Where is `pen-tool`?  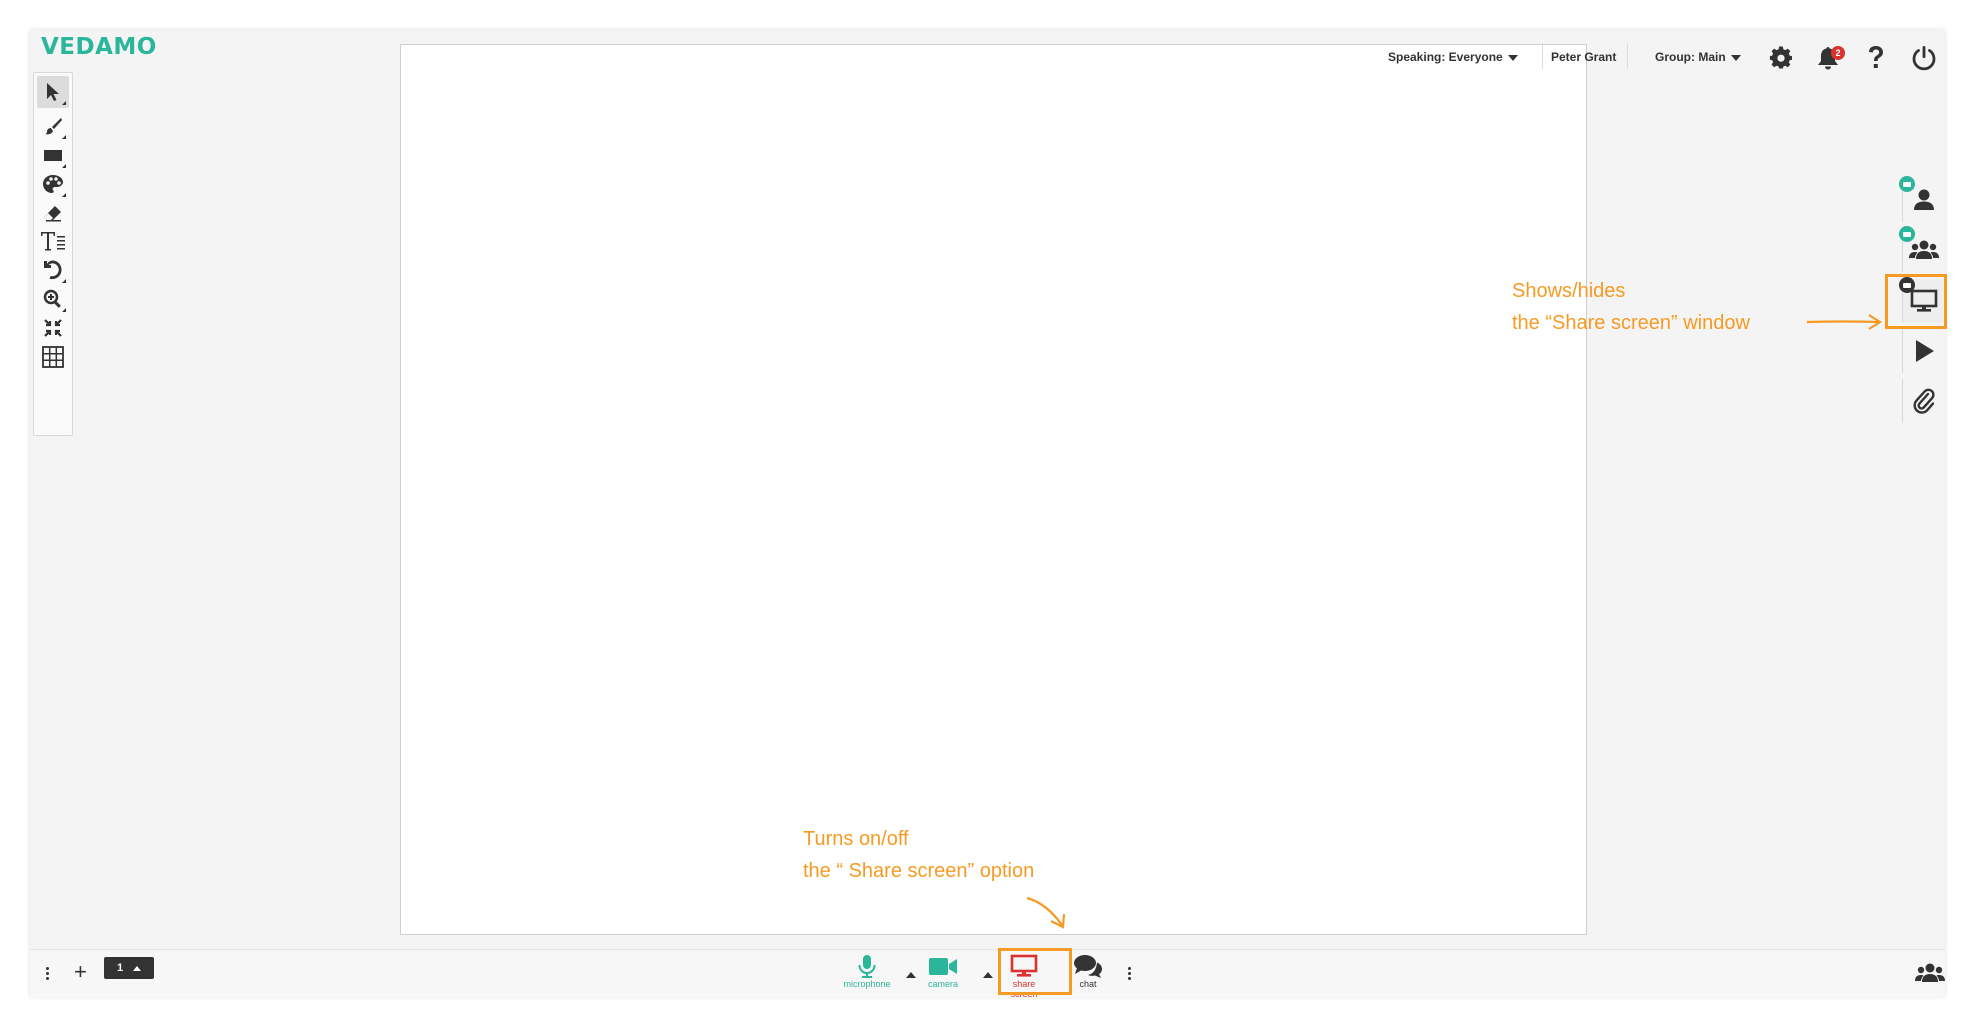 pen-tool is located at coordinates (53, 126).